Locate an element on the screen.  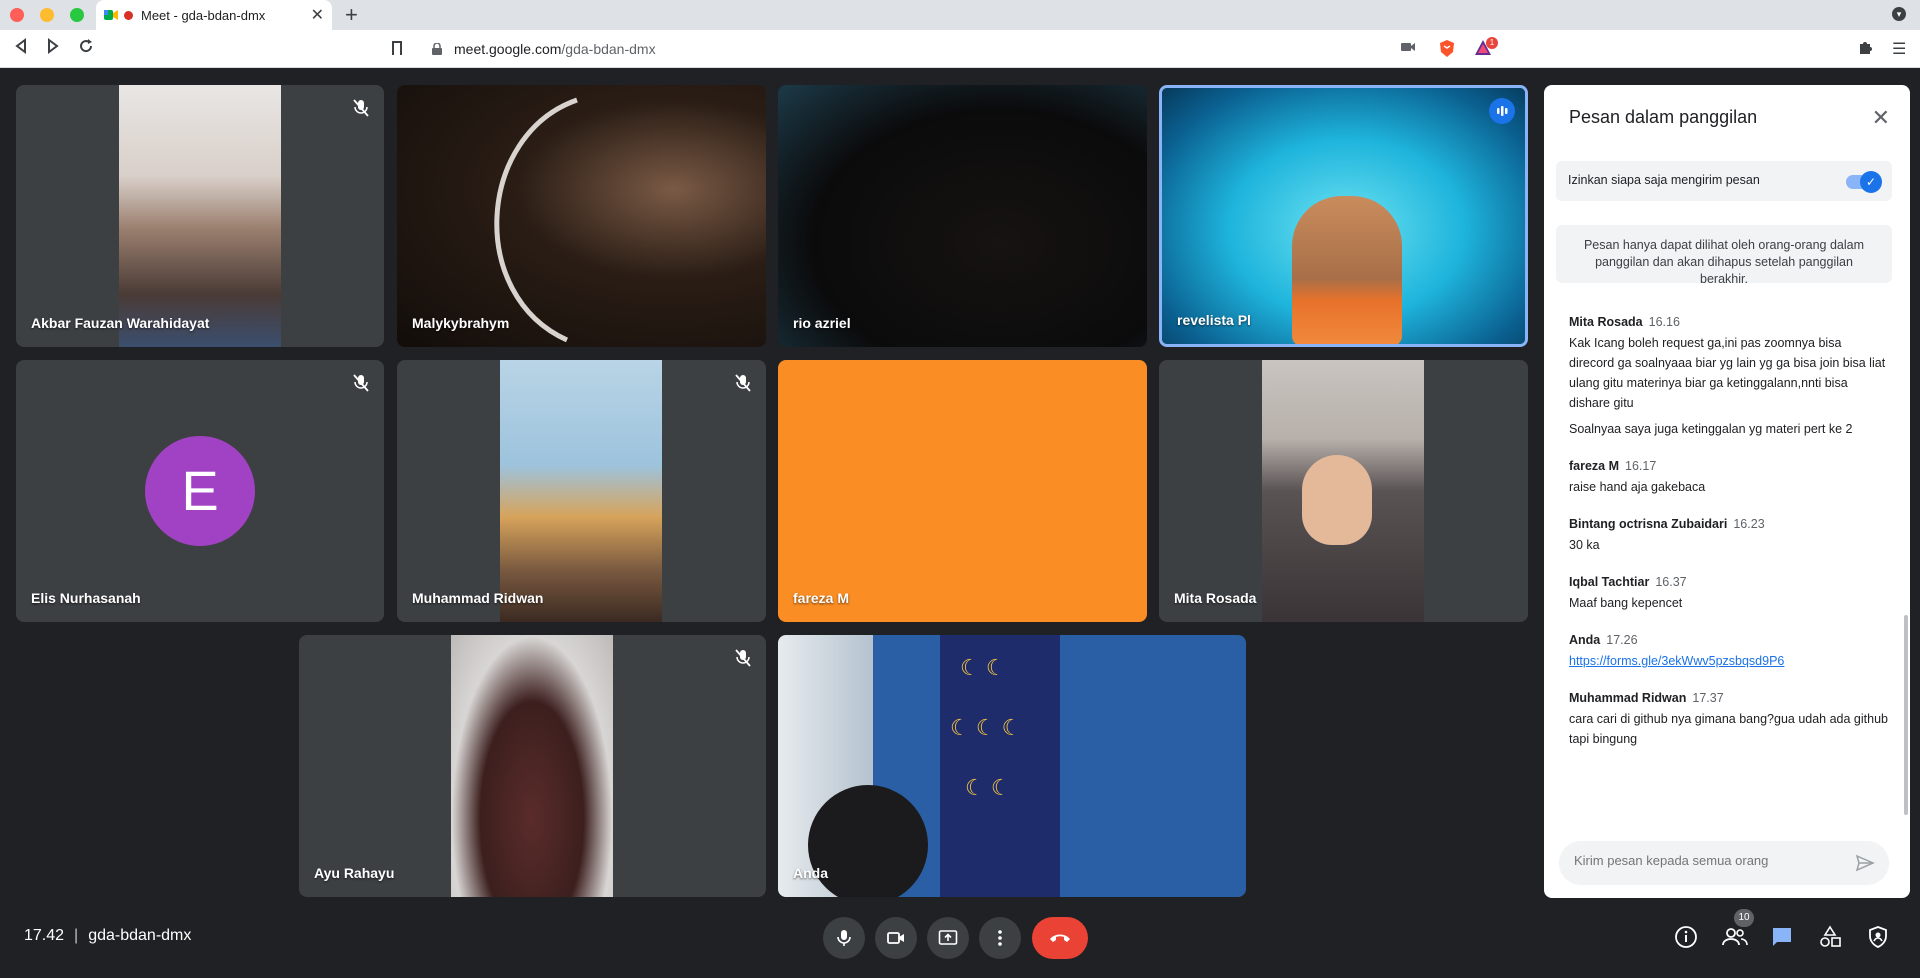
participant-name: Ayu Rahayu is located at coordinates (354, 873).